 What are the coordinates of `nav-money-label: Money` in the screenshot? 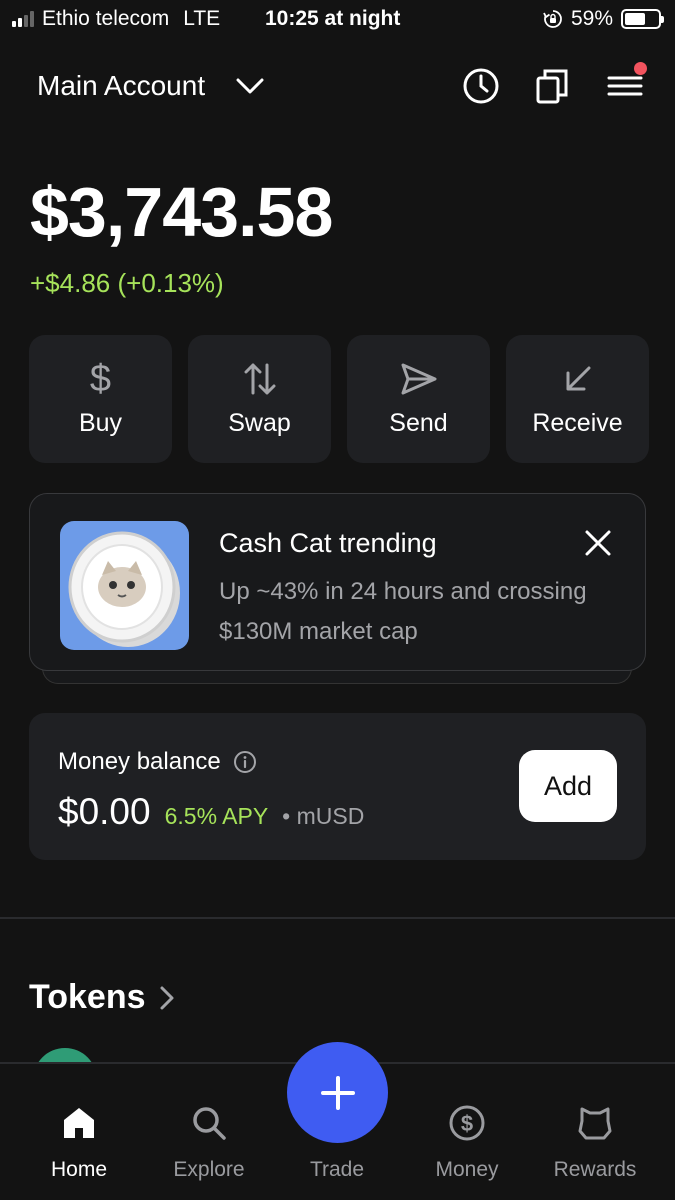 It's located at (467, 1169).